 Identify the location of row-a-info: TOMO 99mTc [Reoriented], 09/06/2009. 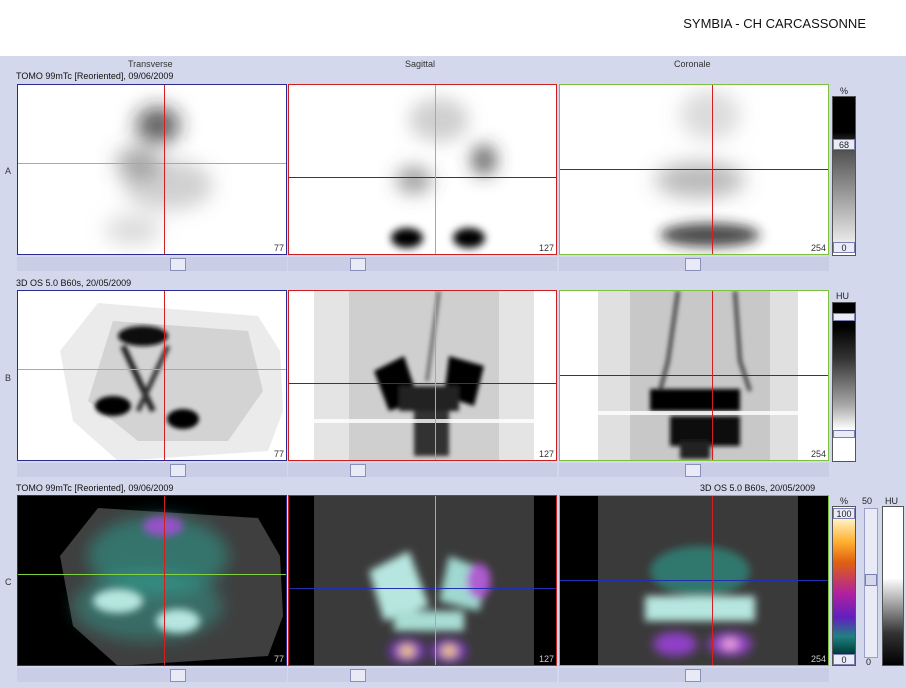
(95, 76).